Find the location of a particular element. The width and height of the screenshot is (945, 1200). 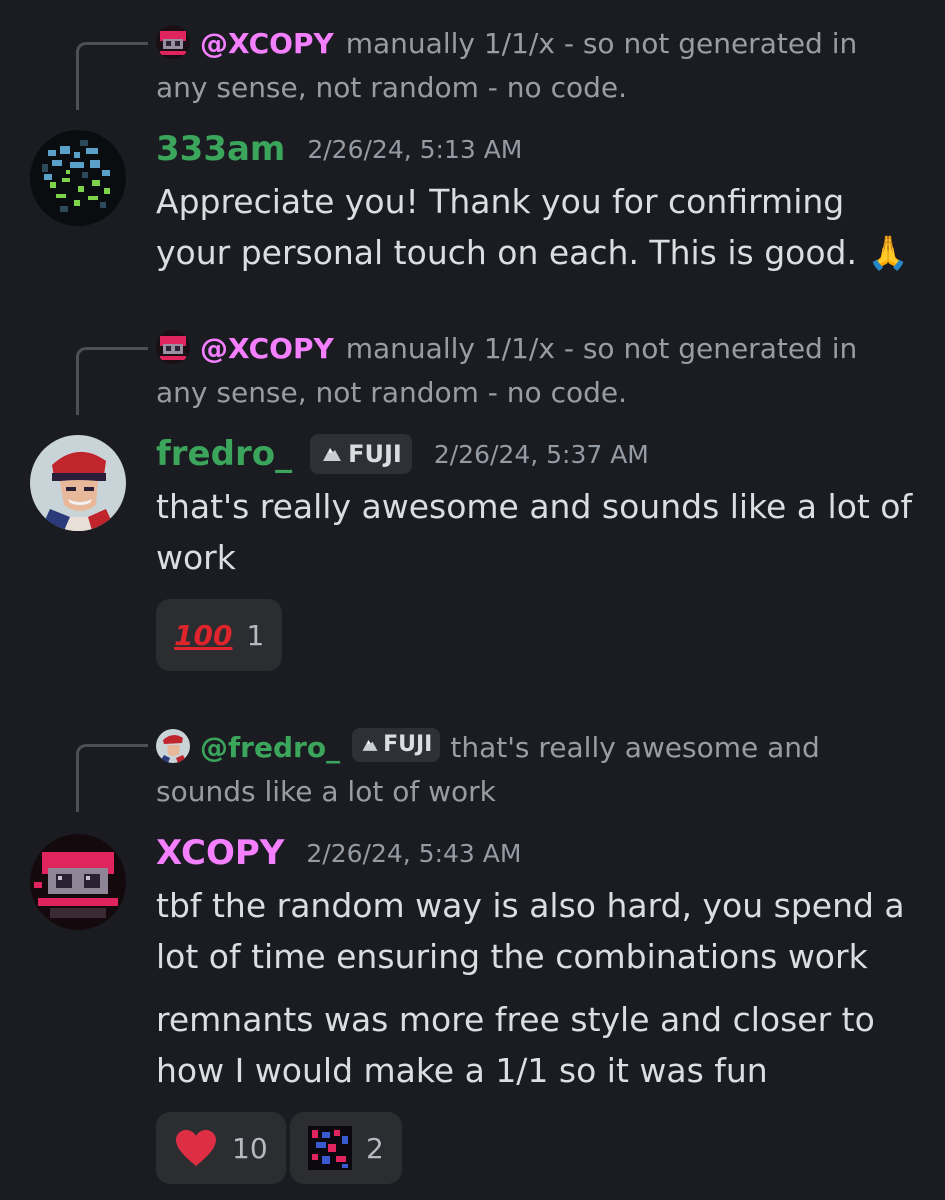

avatar-333am is located at coordinates (78, 178).